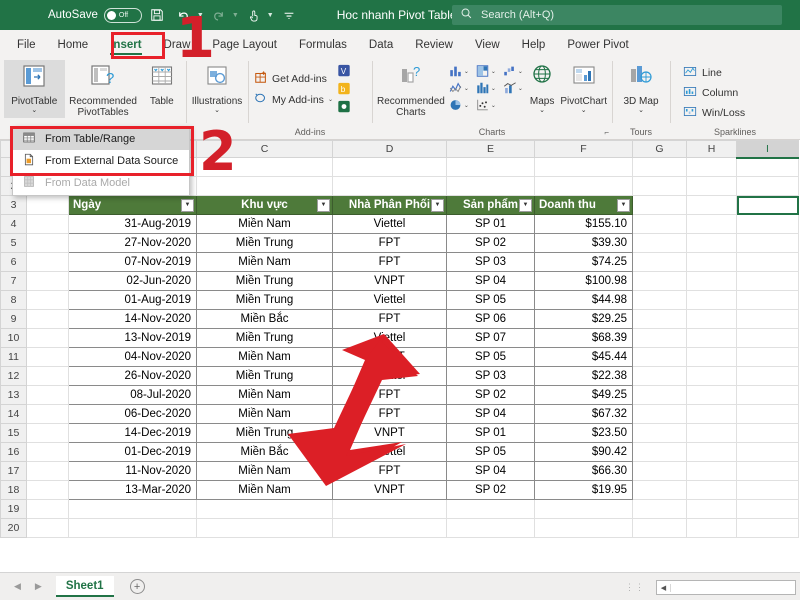  Describe the element at coordinates (13, 243) in the screenshot. I see `row-header-5: 5` at that location.